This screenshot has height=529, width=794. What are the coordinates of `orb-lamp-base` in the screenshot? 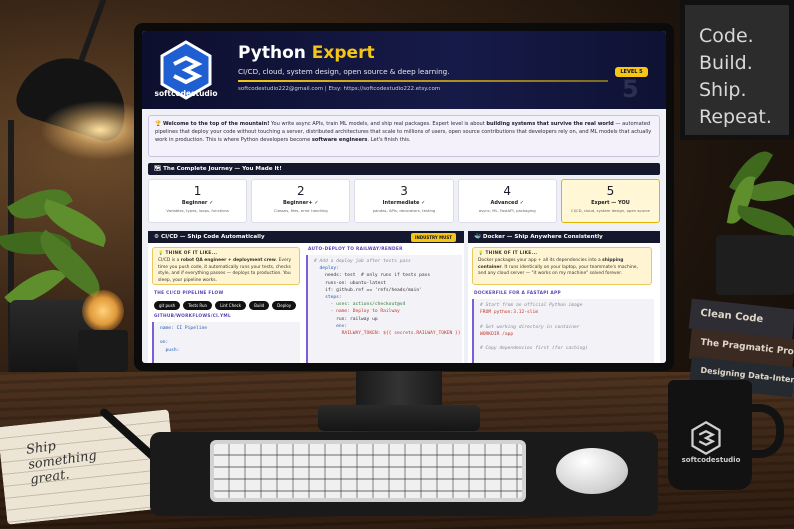 It's located at (103, 351).